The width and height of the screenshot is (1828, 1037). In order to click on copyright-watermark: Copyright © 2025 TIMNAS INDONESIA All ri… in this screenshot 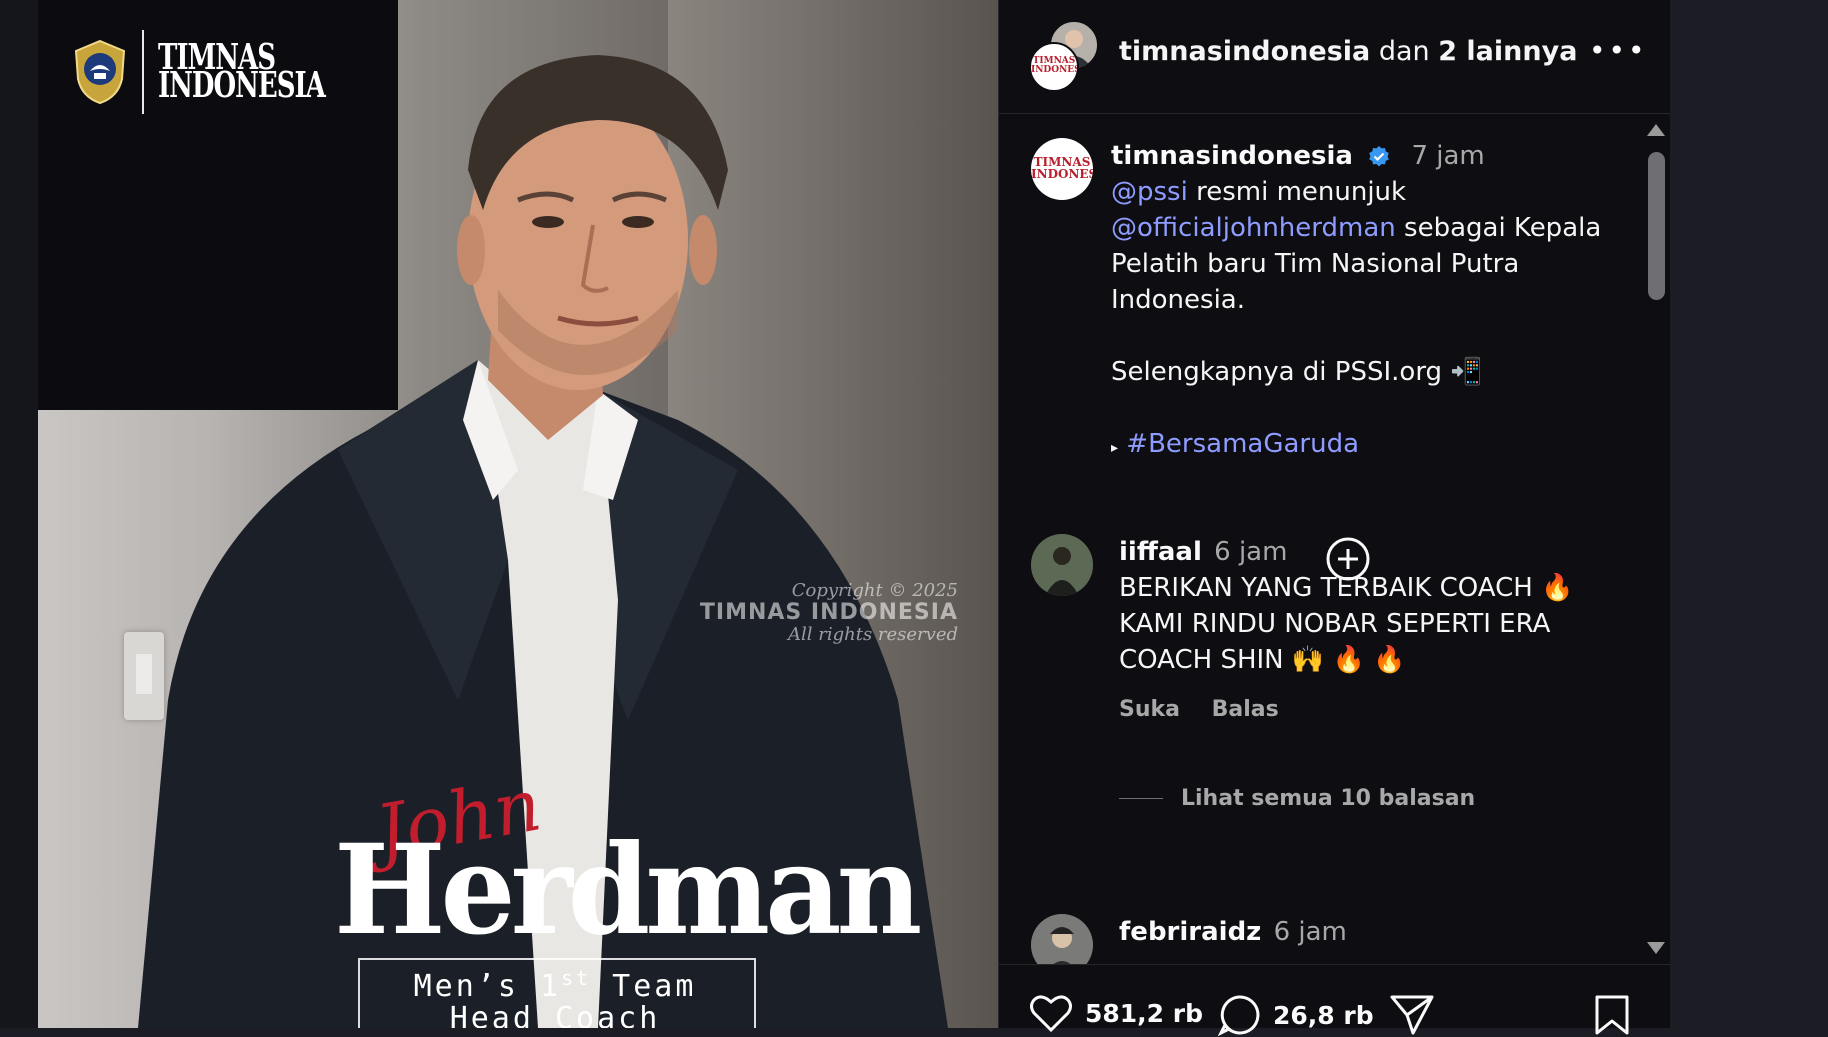, I will do `click(828, 612)`.